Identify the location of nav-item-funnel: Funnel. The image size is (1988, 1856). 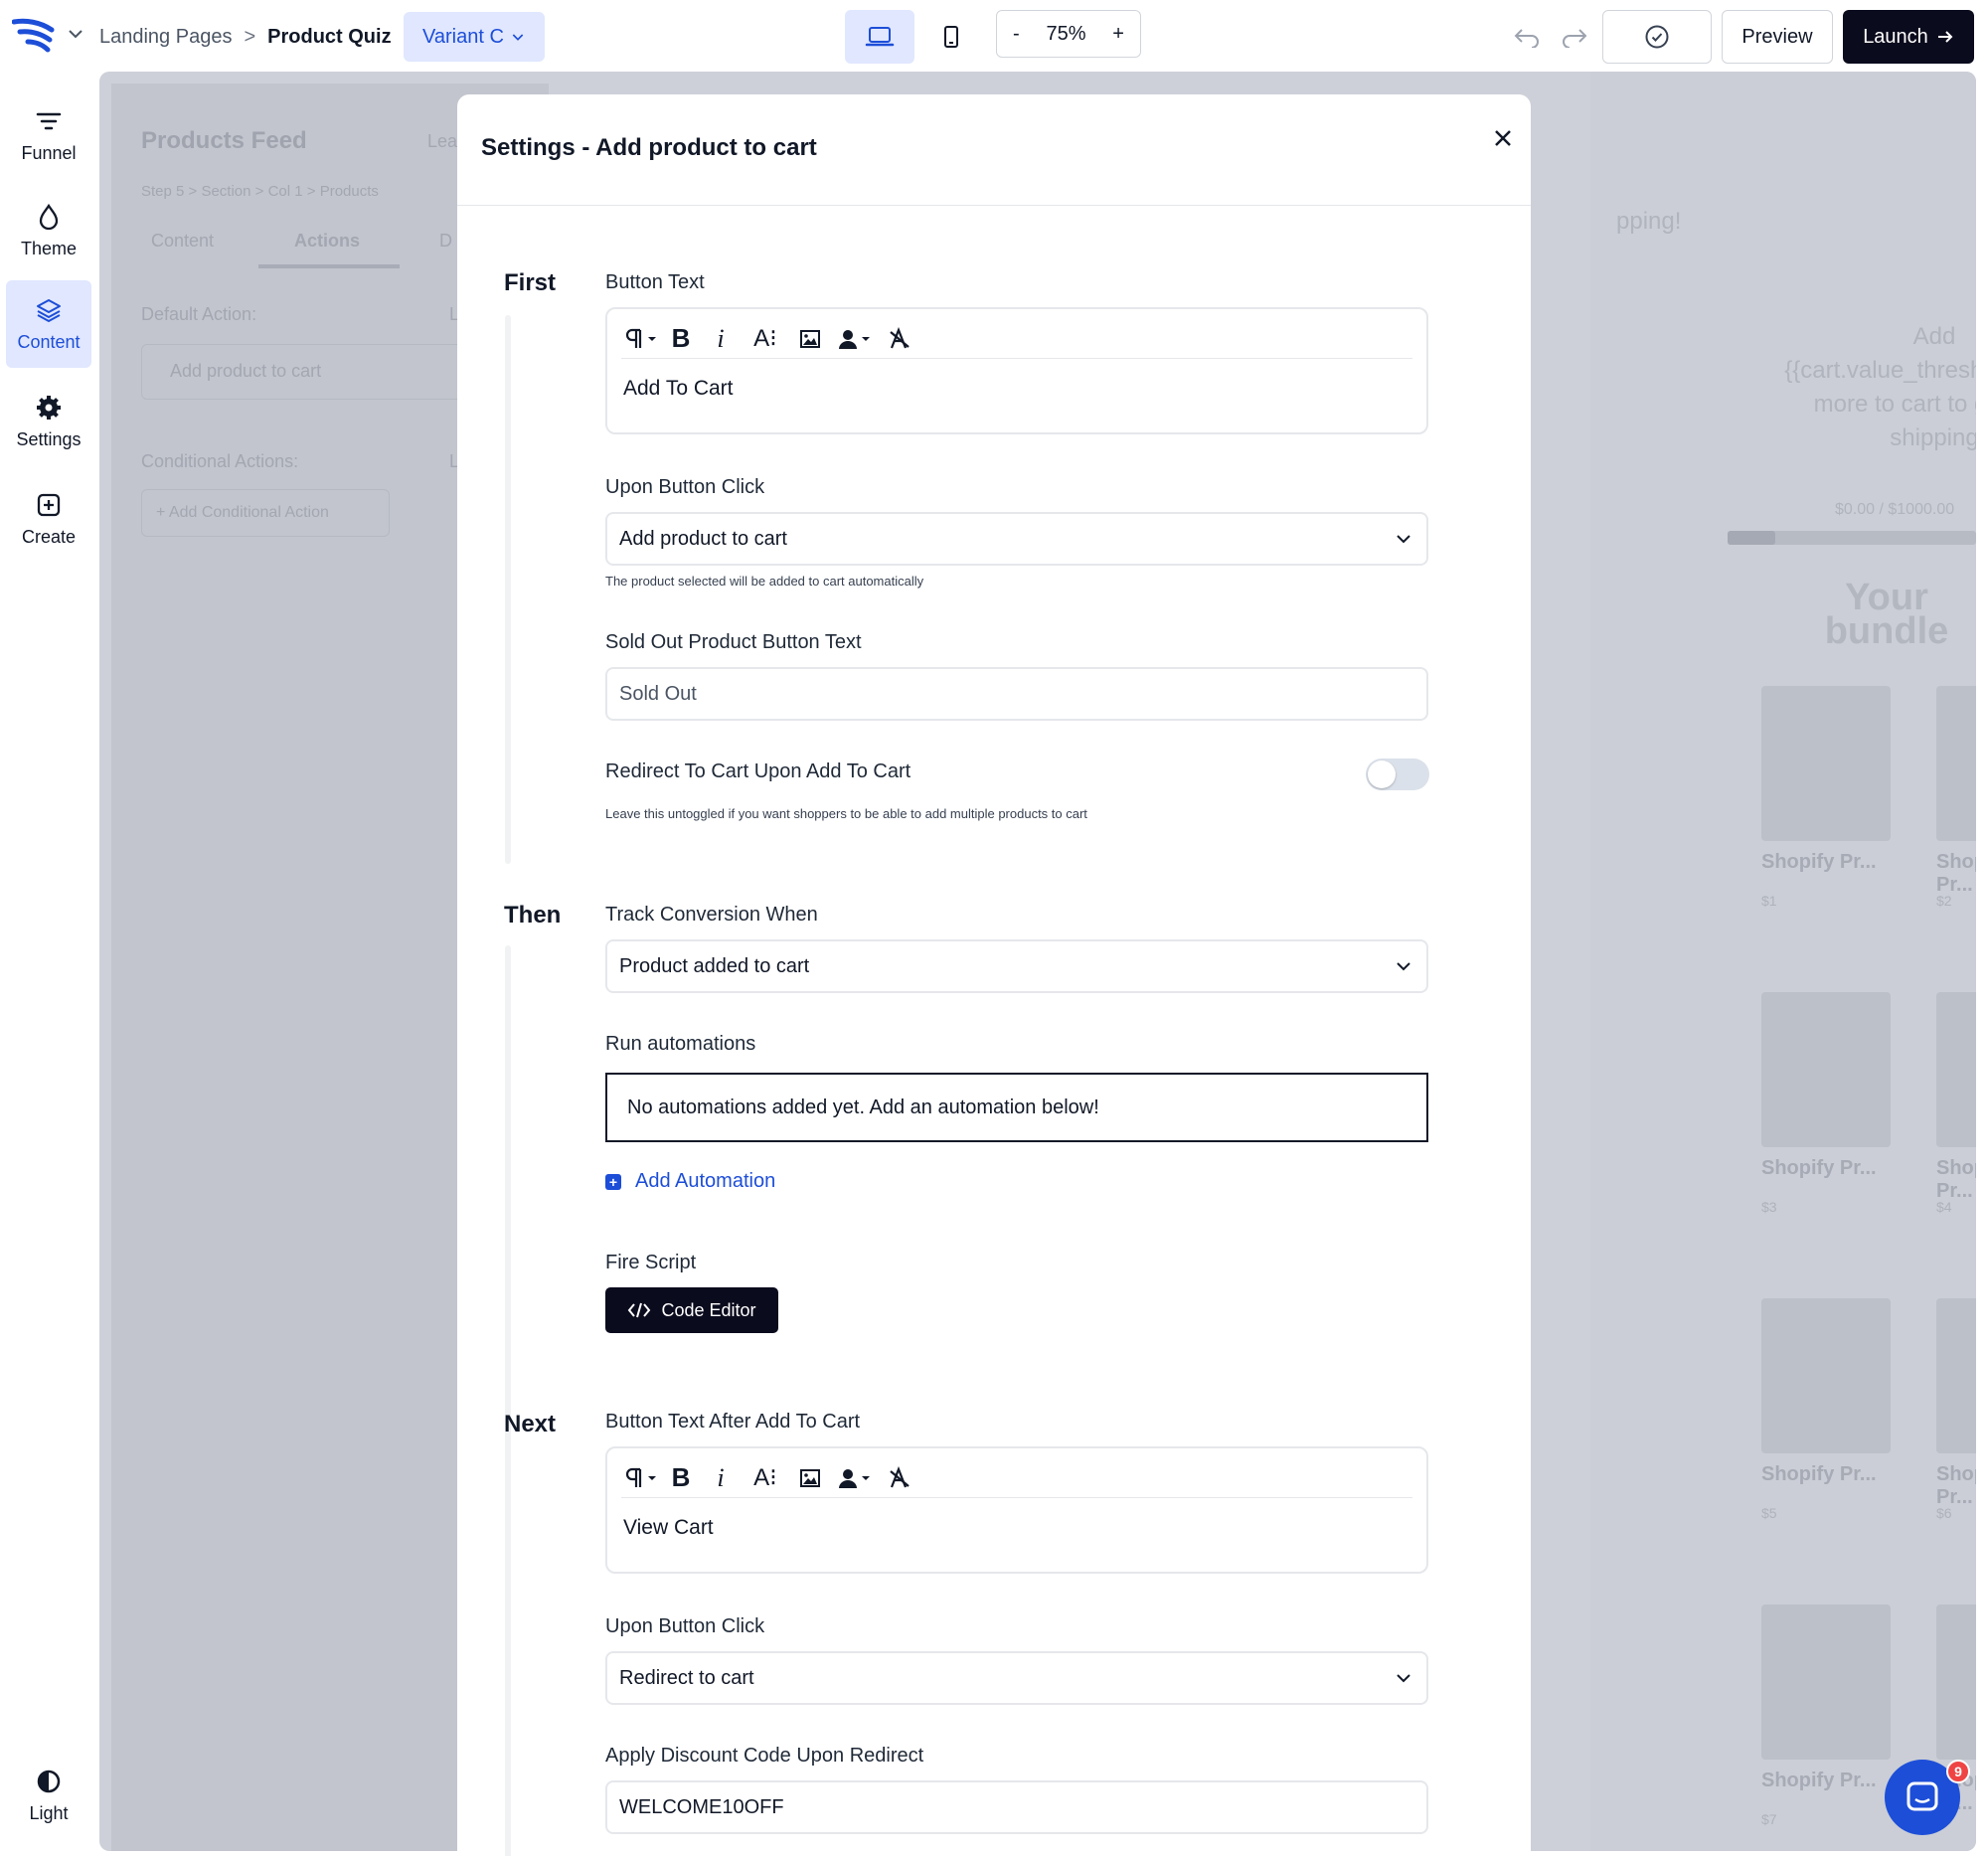
(48, 135).